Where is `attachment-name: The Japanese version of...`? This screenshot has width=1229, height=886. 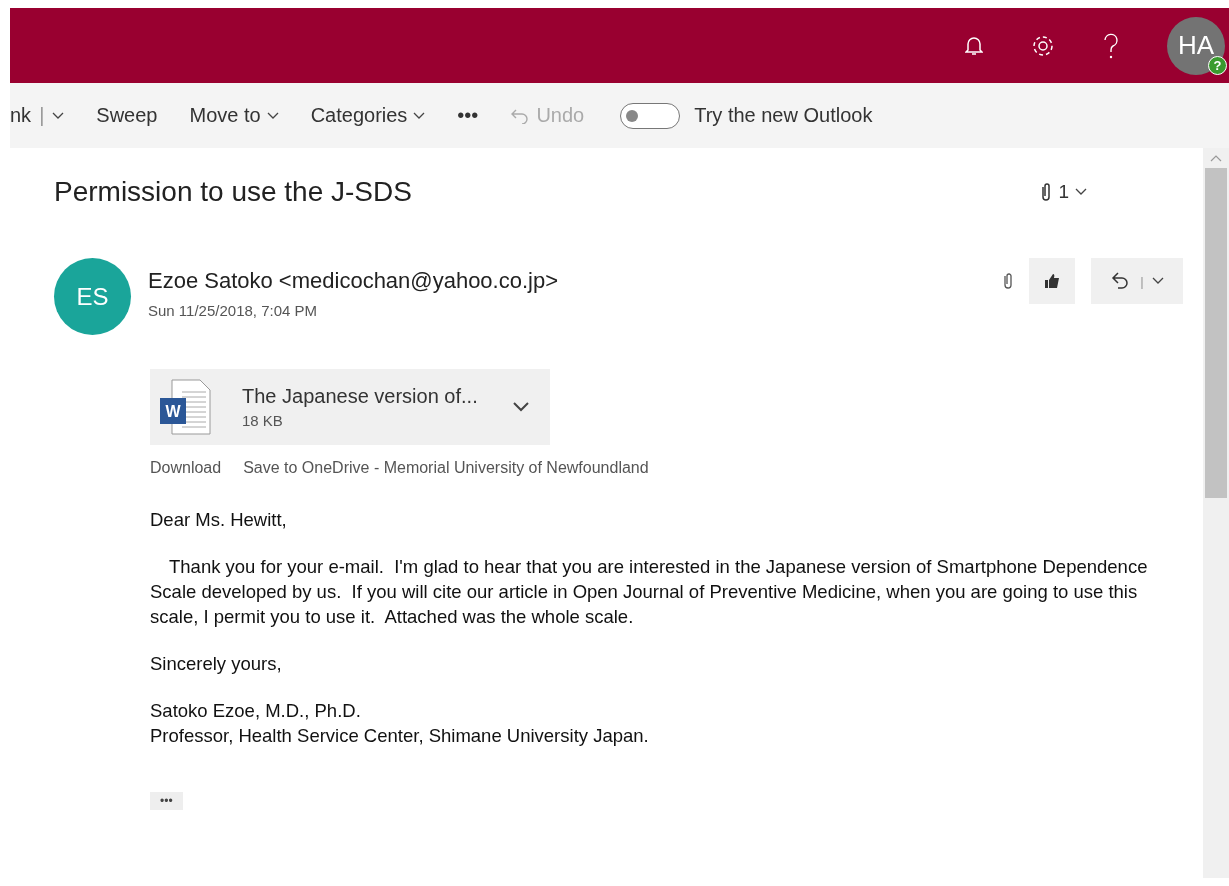
attachment-name: The Japanese version of... is located at coordinates (360, 396).